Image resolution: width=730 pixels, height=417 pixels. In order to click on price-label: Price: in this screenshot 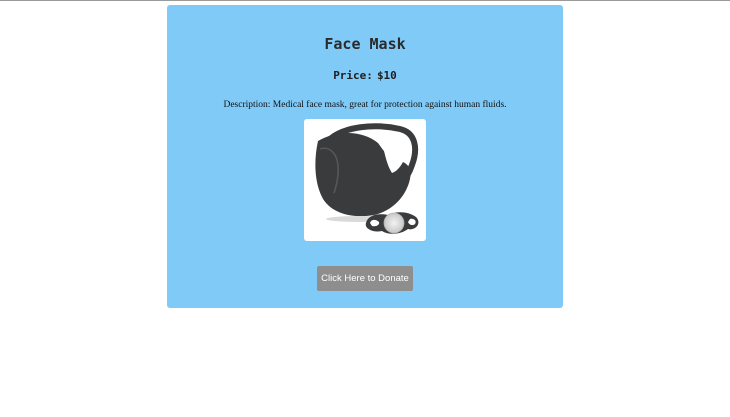, I will do `click(353, 75)`.